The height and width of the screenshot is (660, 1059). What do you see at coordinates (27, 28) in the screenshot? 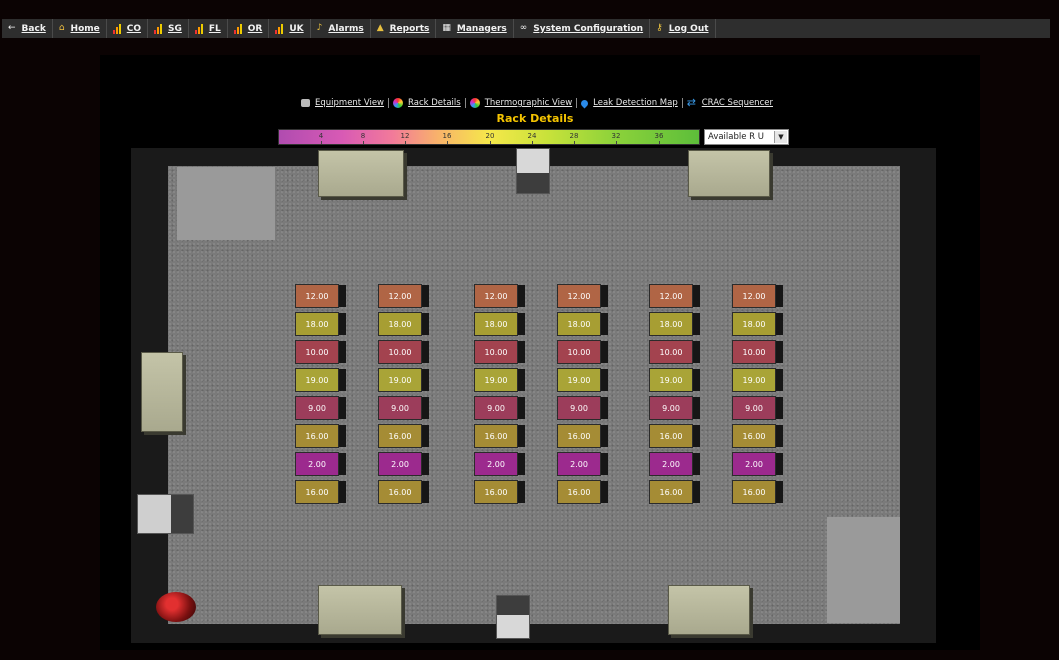
I see `menu-back: ← Back` at bounding box center [27, 28].